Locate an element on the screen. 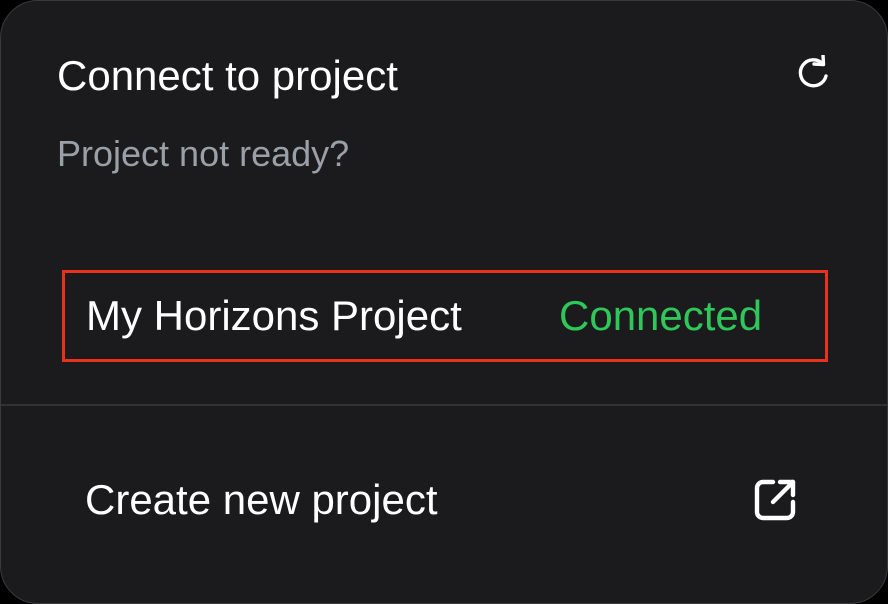  project-name: My Horizons Project is located at coordinates (274, 315).